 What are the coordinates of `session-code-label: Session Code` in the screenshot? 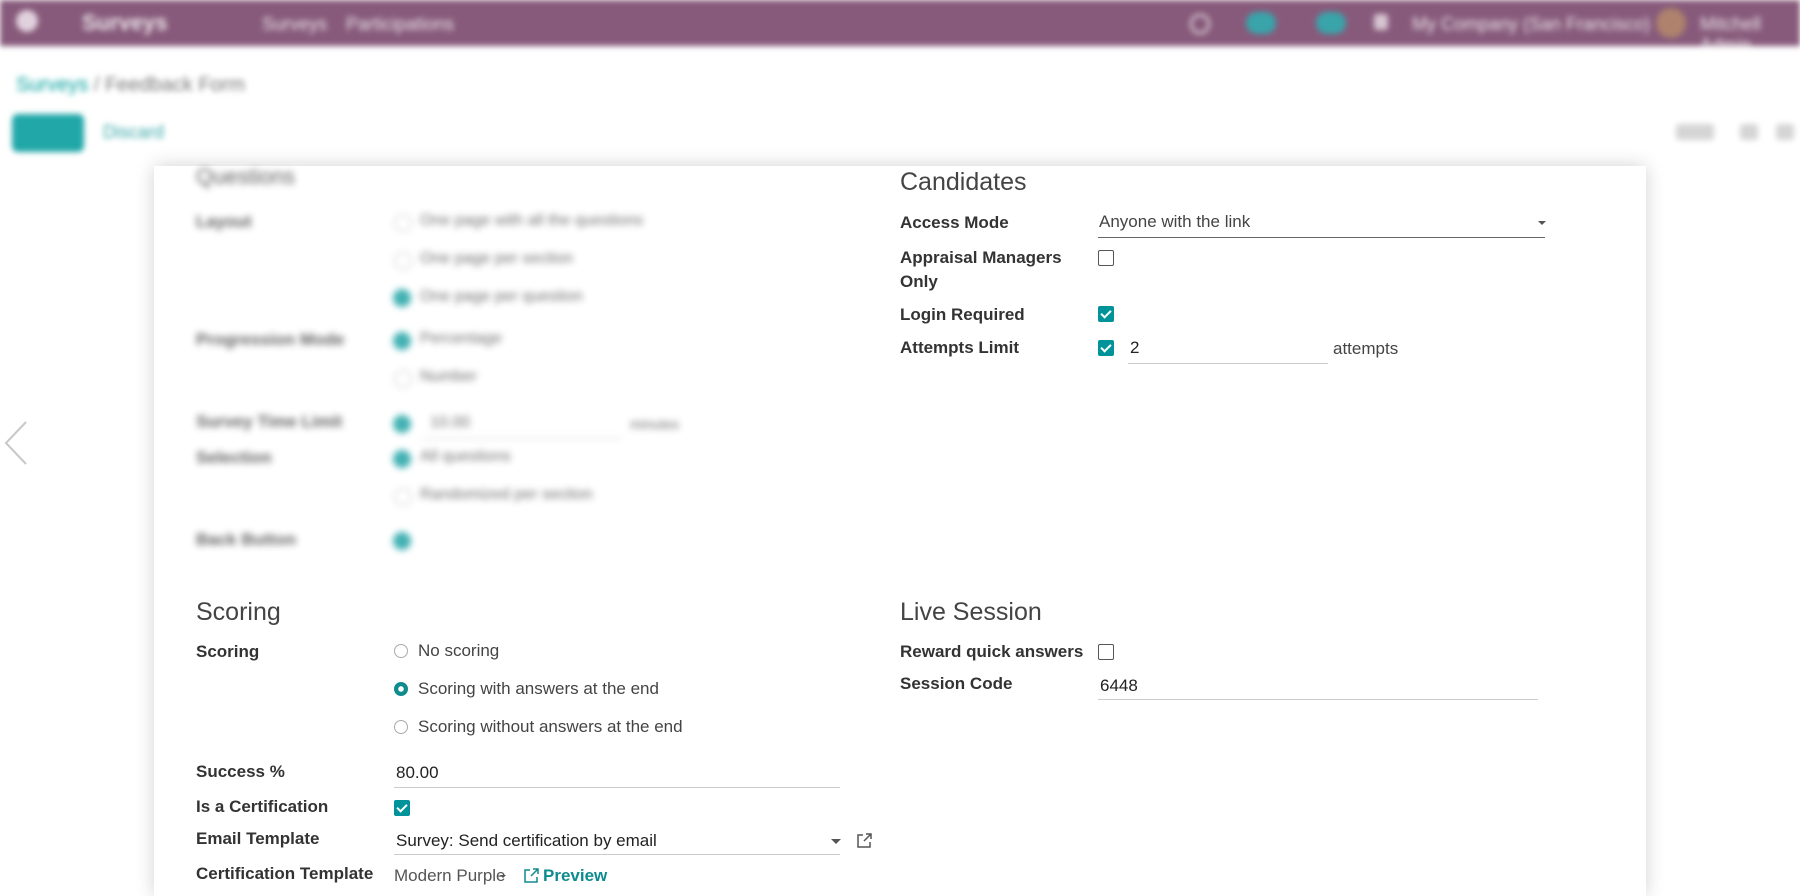 It's located at (956, 683).